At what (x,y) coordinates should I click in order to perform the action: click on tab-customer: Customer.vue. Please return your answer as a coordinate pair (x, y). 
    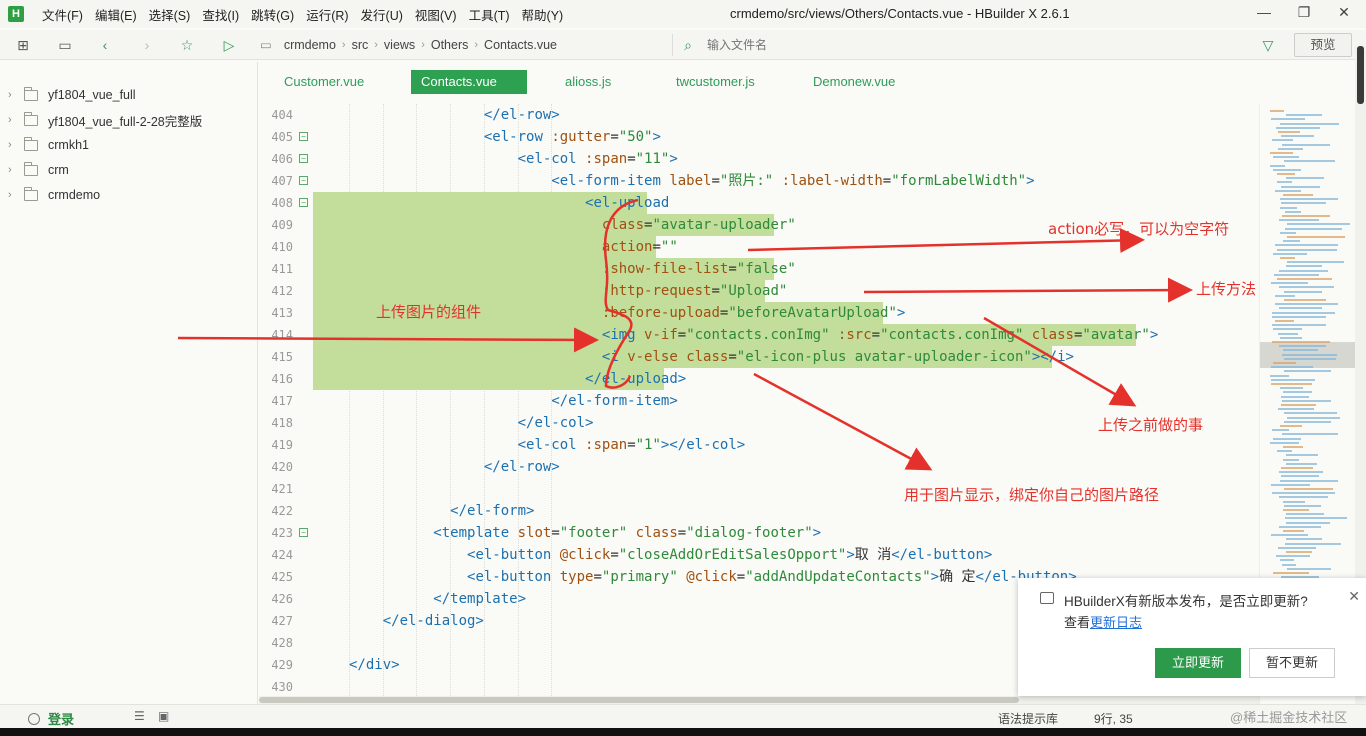
    Looking at the image, I should click on (324, 82).